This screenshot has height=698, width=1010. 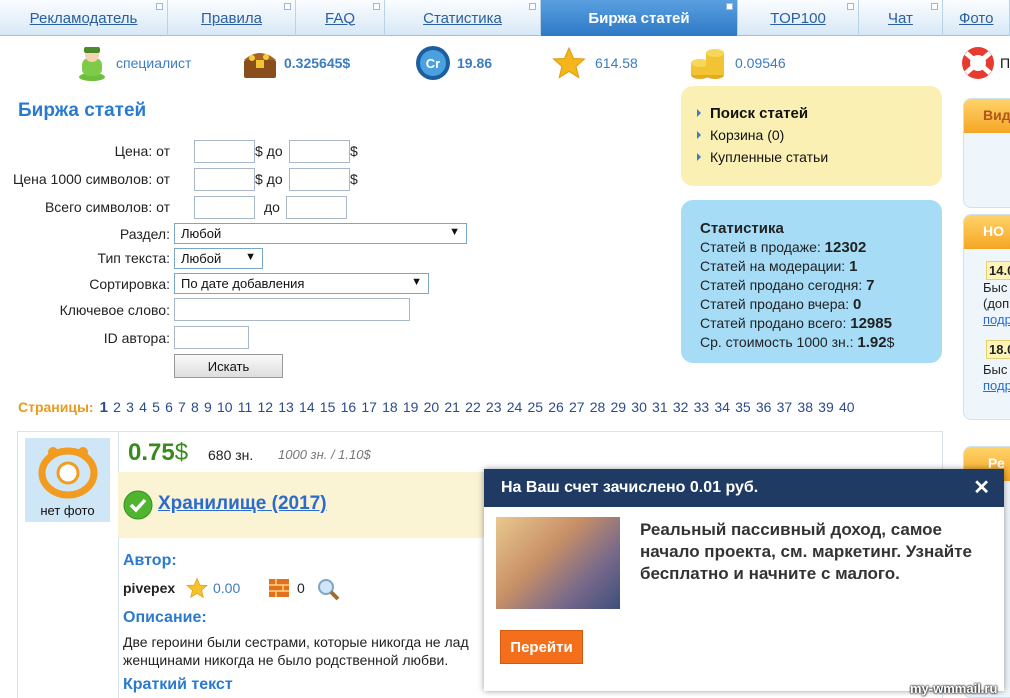 What do you see at coordinates (136, 338) in the screenshot?
I see `author-id-label: ID автора:` at bounding box center [136, 338].